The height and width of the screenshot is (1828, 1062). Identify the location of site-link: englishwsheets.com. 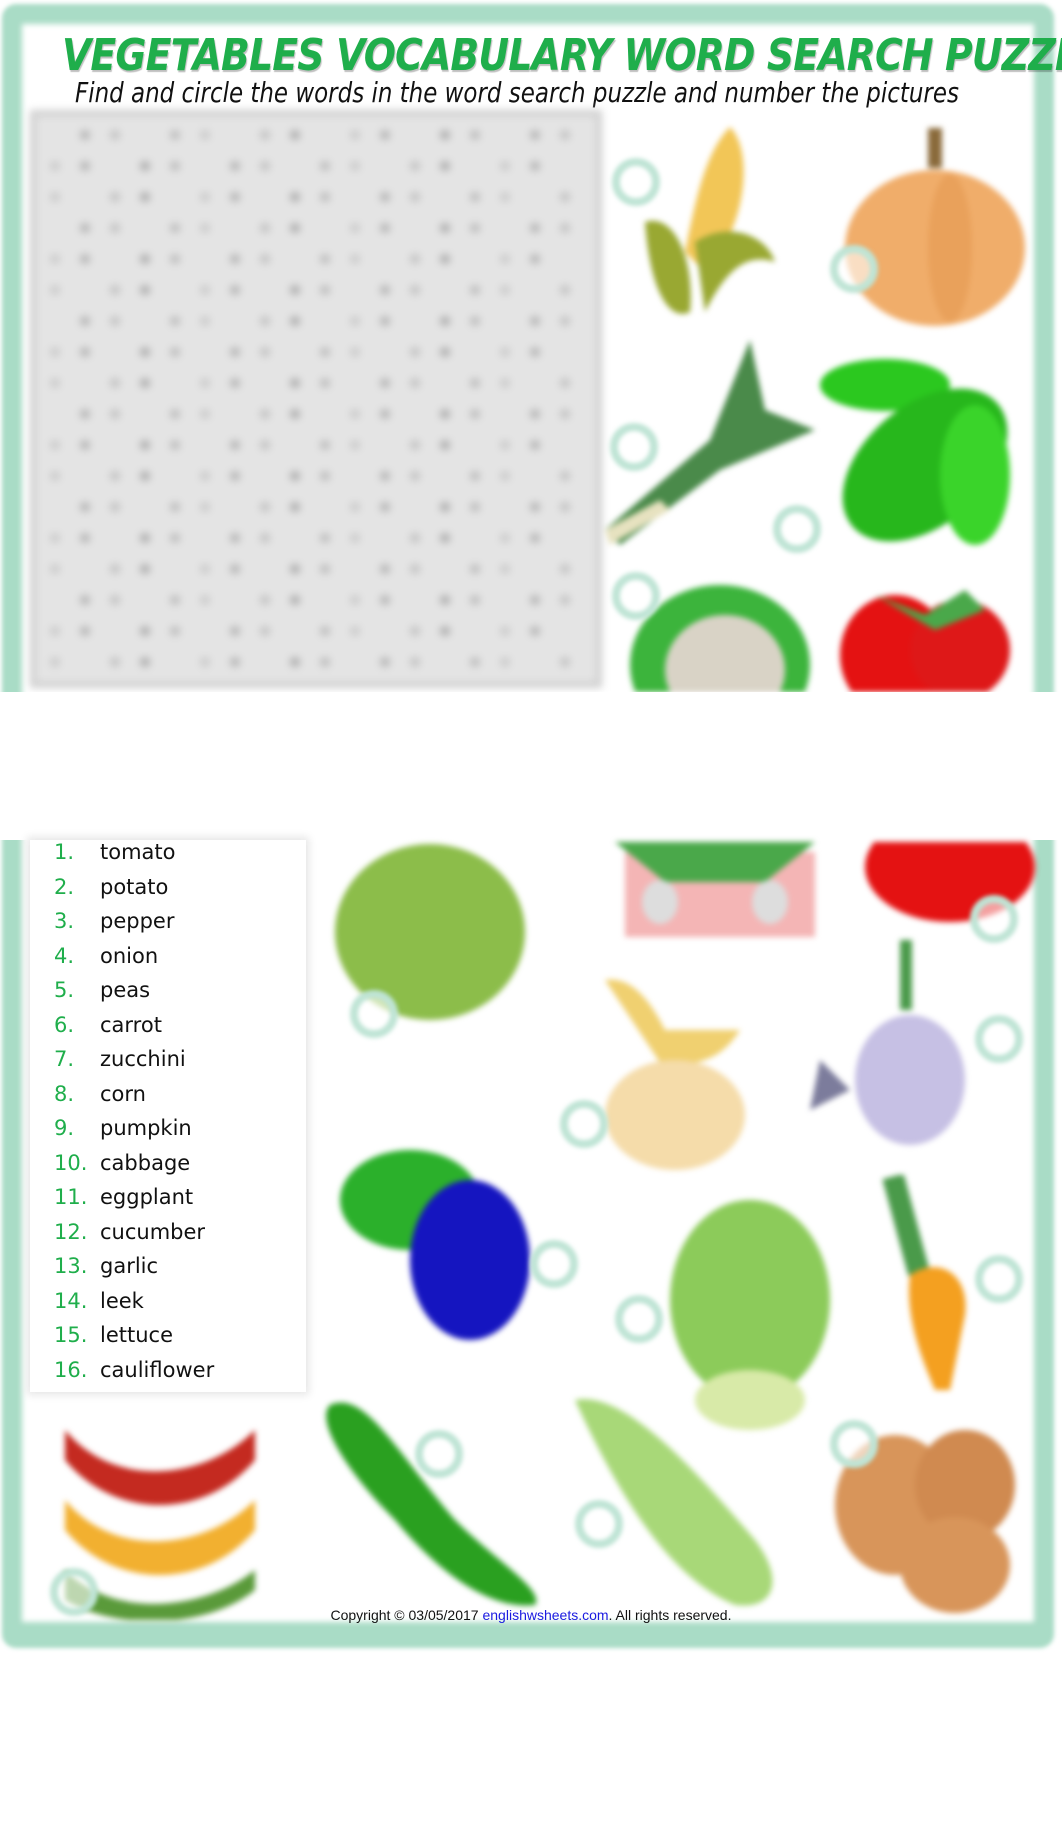
(545, 1615).